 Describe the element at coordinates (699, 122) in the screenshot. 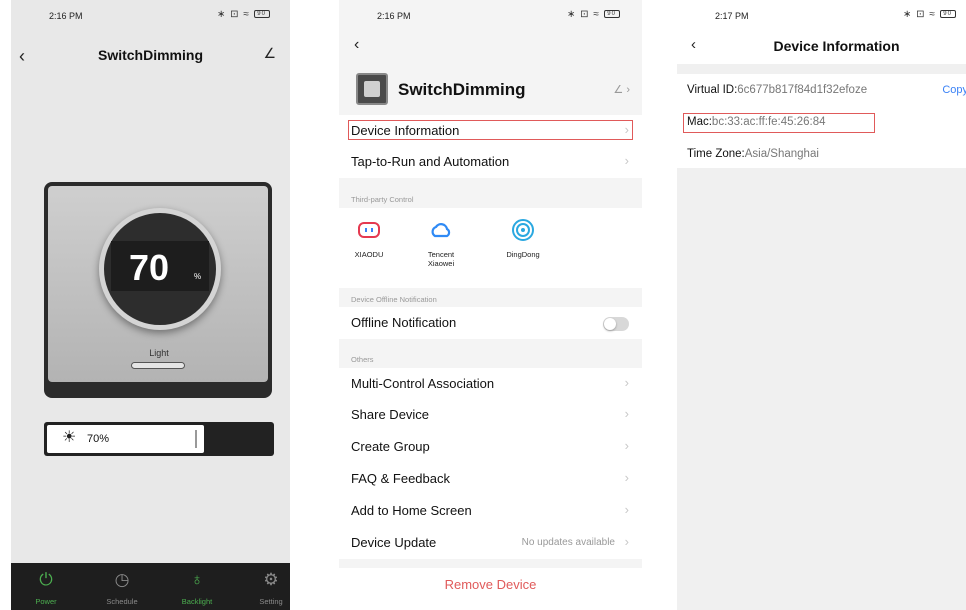

I see `mac-key: Mac:` at that location.